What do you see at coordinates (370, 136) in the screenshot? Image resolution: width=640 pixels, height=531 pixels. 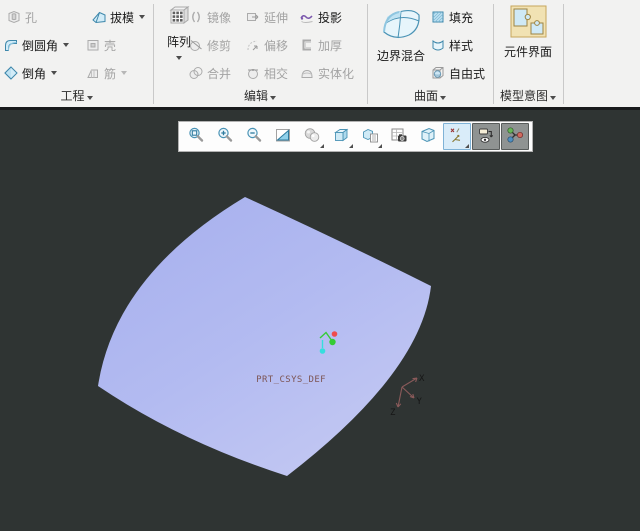 I see `saved-views-button` at bounding box center [370, 136].